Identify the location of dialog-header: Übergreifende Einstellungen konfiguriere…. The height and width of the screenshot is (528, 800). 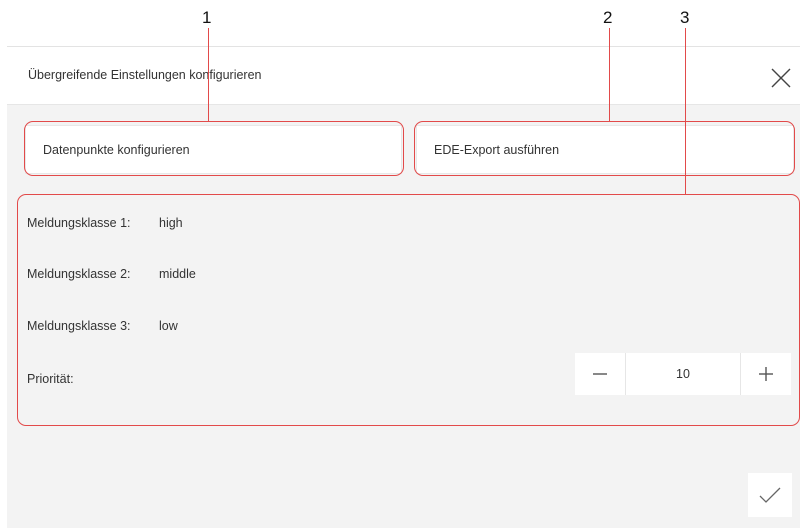
(403, 76).